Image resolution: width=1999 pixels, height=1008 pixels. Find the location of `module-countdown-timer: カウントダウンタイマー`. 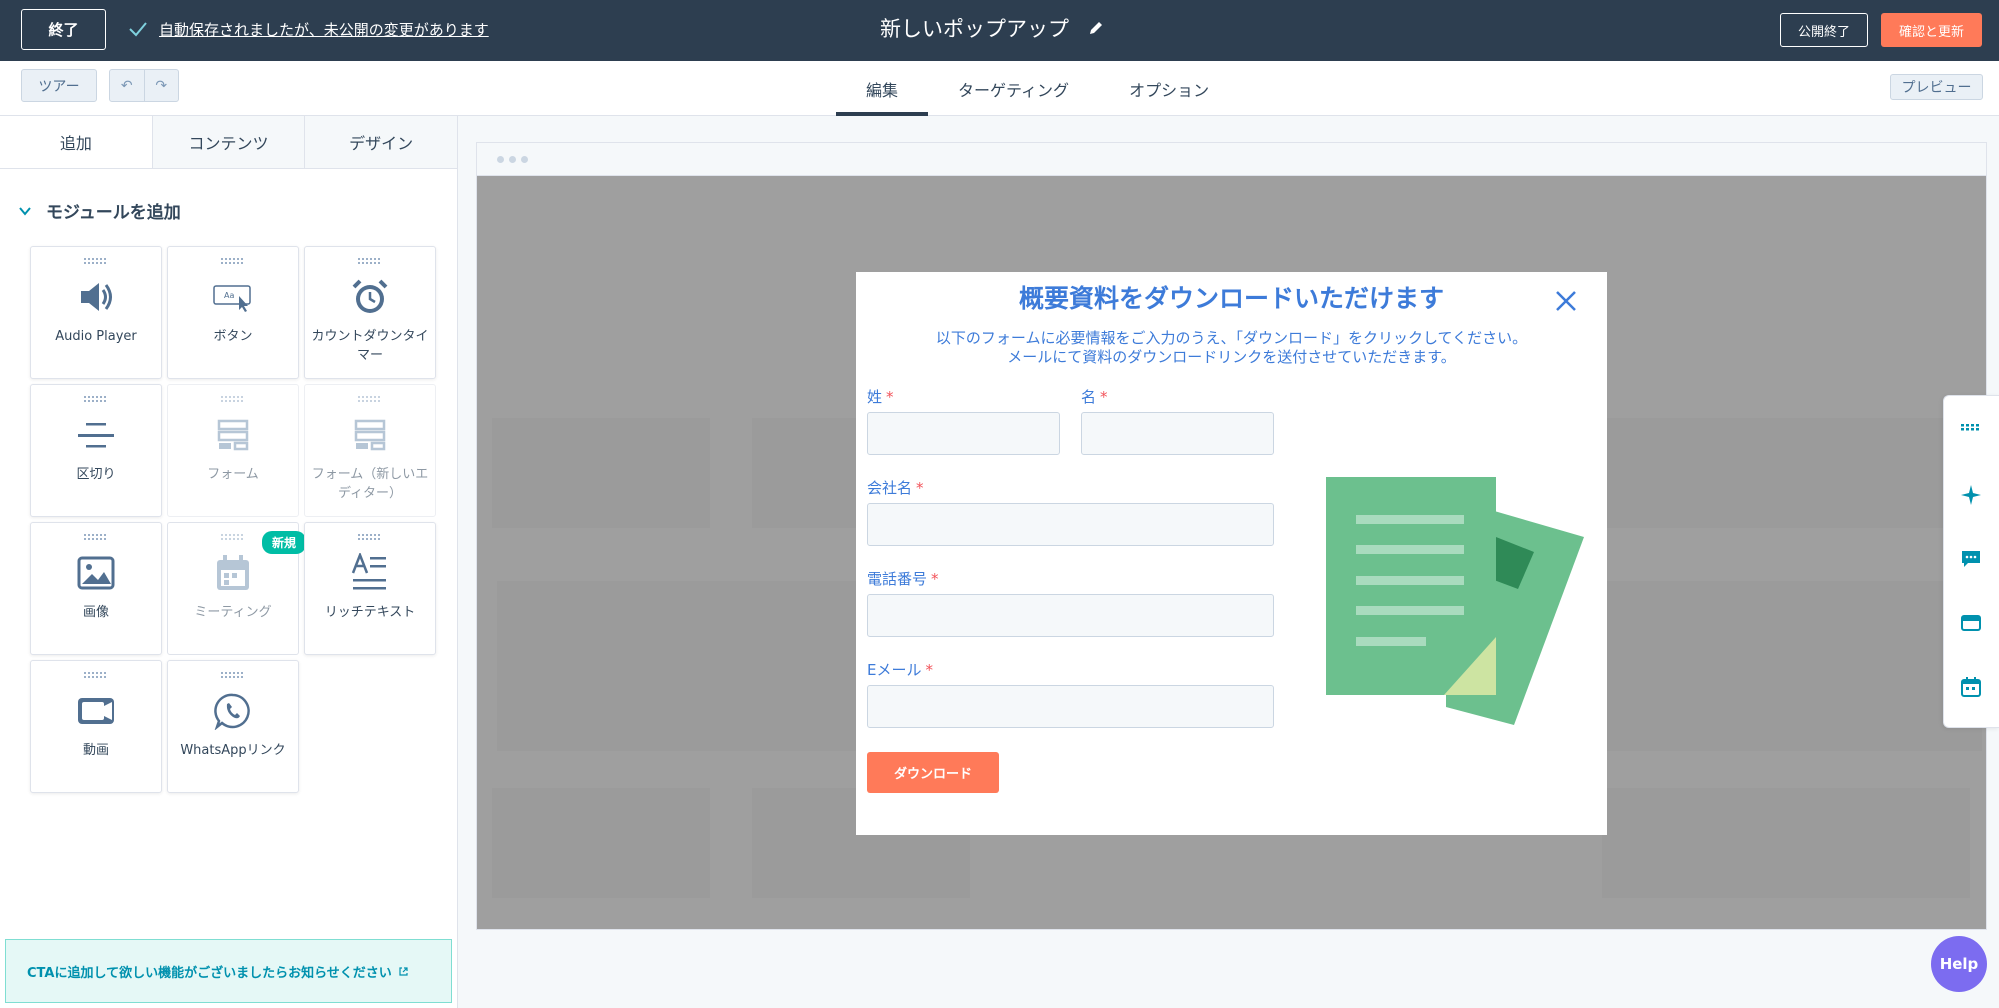

module-countdown-timer: カウントダウンタイマー is located at coordinates (370, 312).